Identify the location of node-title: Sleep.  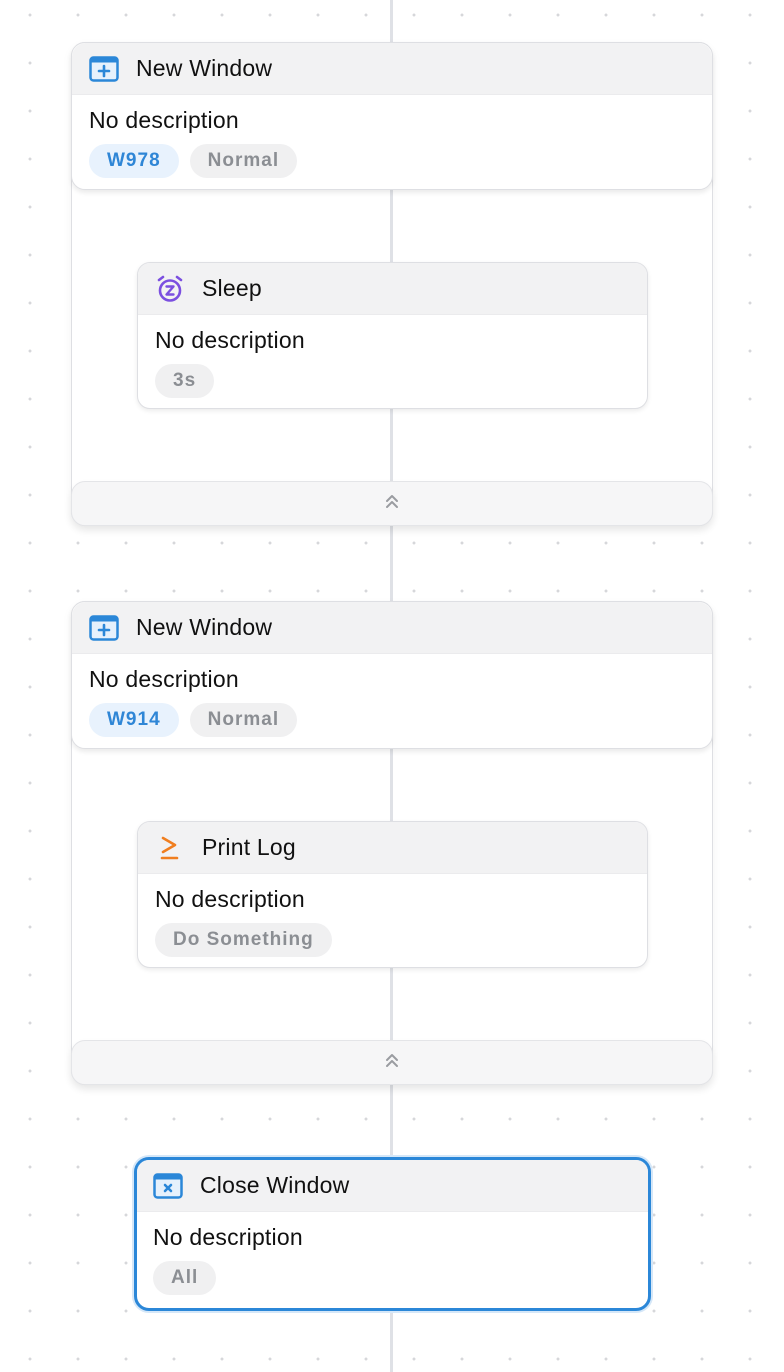
(232, 288).